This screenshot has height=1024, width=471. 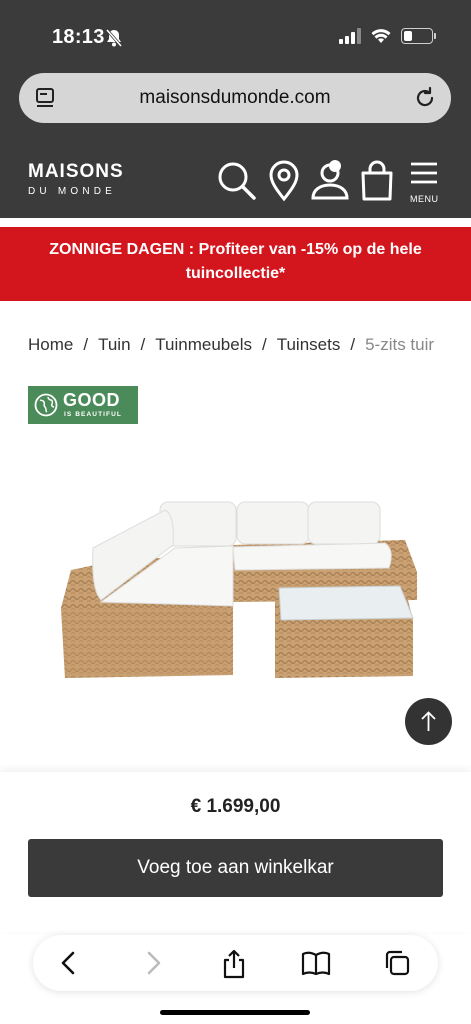 I want to click on url-text: maisonsdumonde.com, so click(x=235, y=98).